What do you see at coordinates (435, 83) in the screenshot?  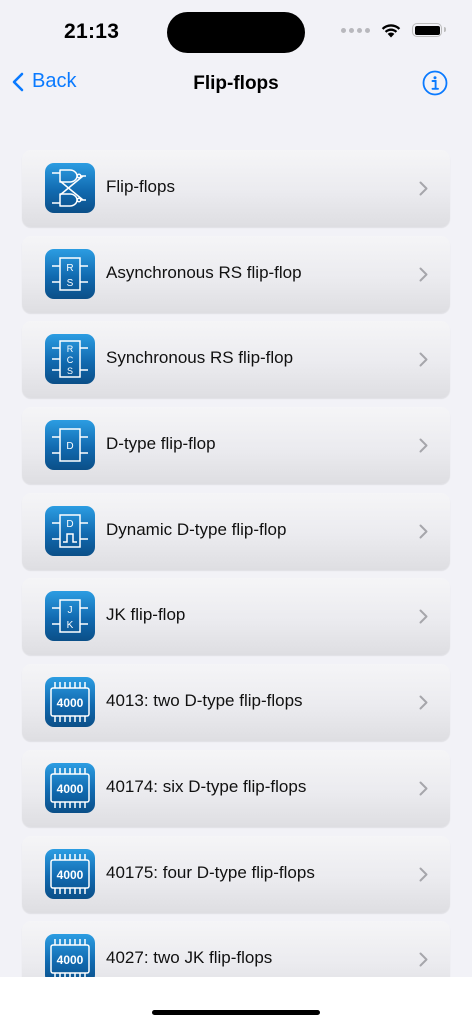 I see `info-icon` at bounding box center [435, 83].